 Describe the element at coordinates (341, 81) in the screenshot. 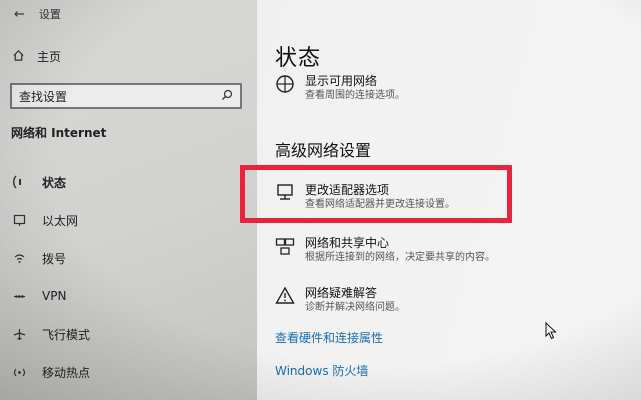

I see `show-networks-title: 显示可用网络` at that location.